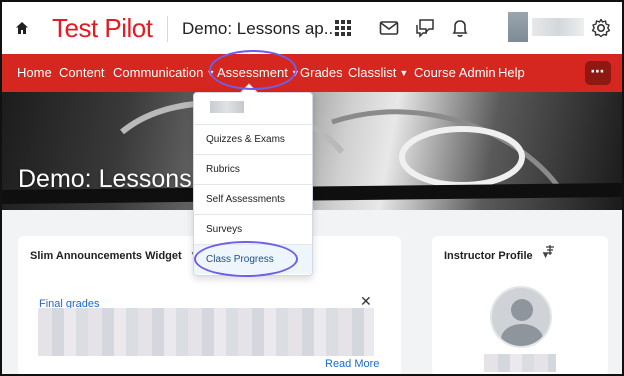 This screenshot has width=624, height=376. What do you see at coordinates (102, 28) in the screenshot?
I see `site-logo: Test Pilot` at bounding box center [102, 28].